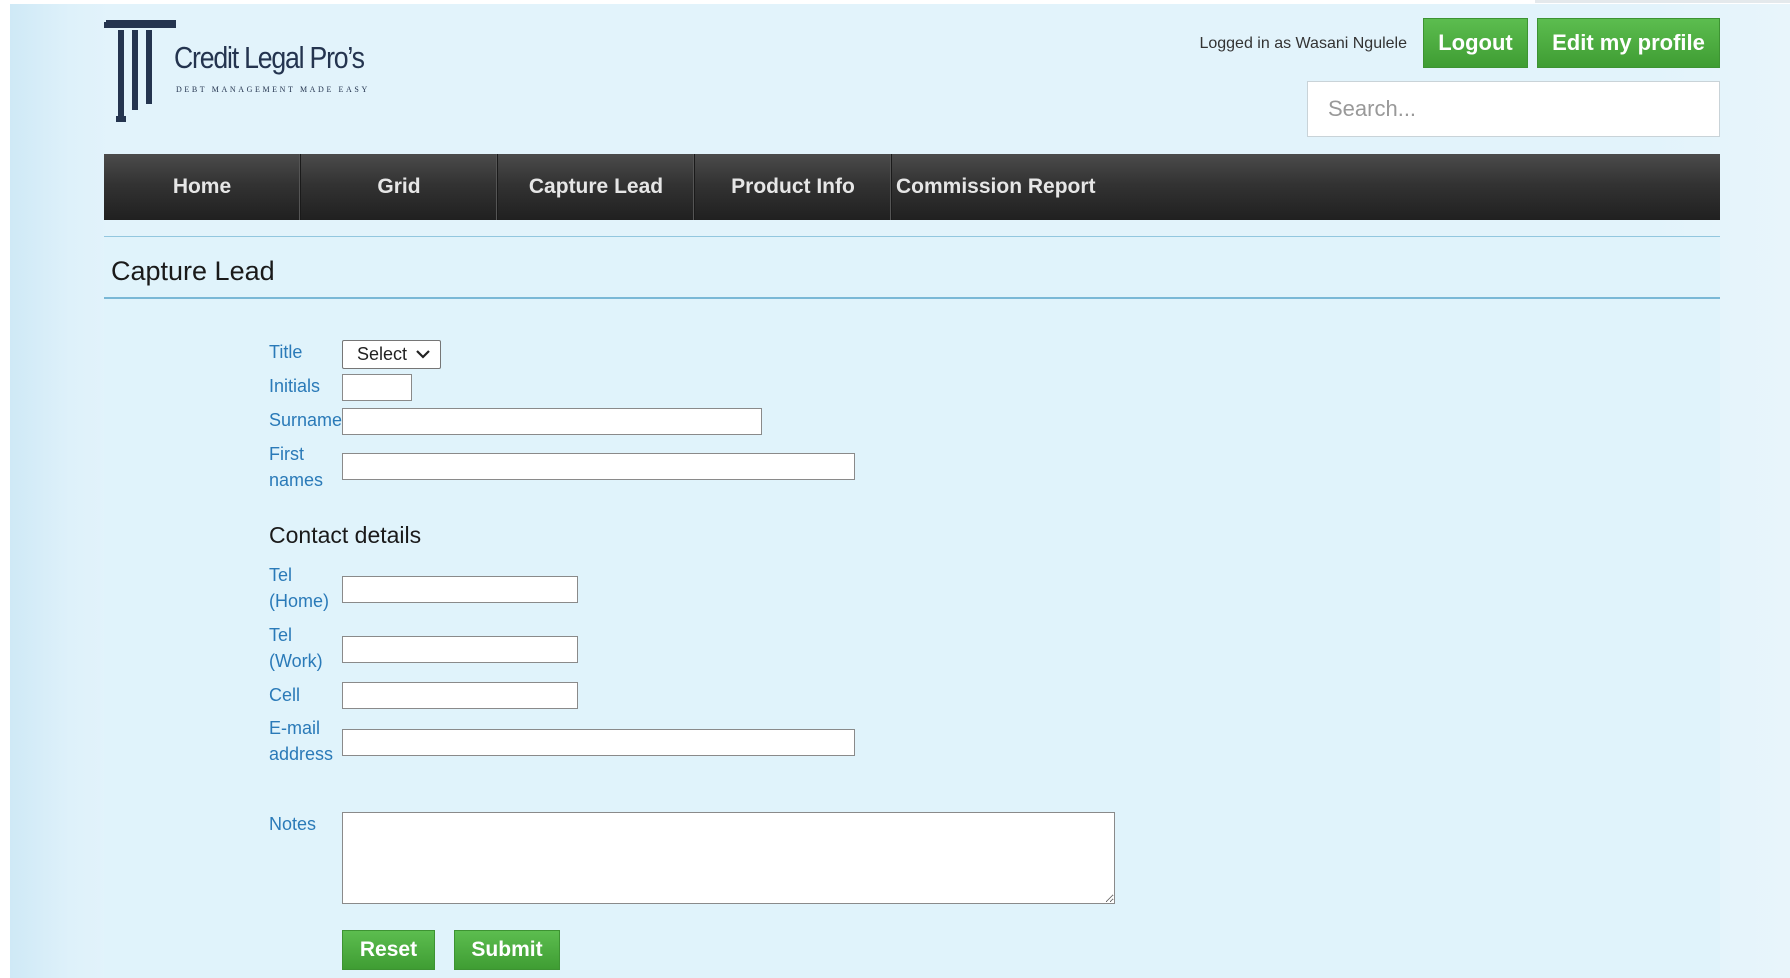  Describe the element at coordinates (306, 420) in the screenshot. I see `surname-label: Surname` at that location.